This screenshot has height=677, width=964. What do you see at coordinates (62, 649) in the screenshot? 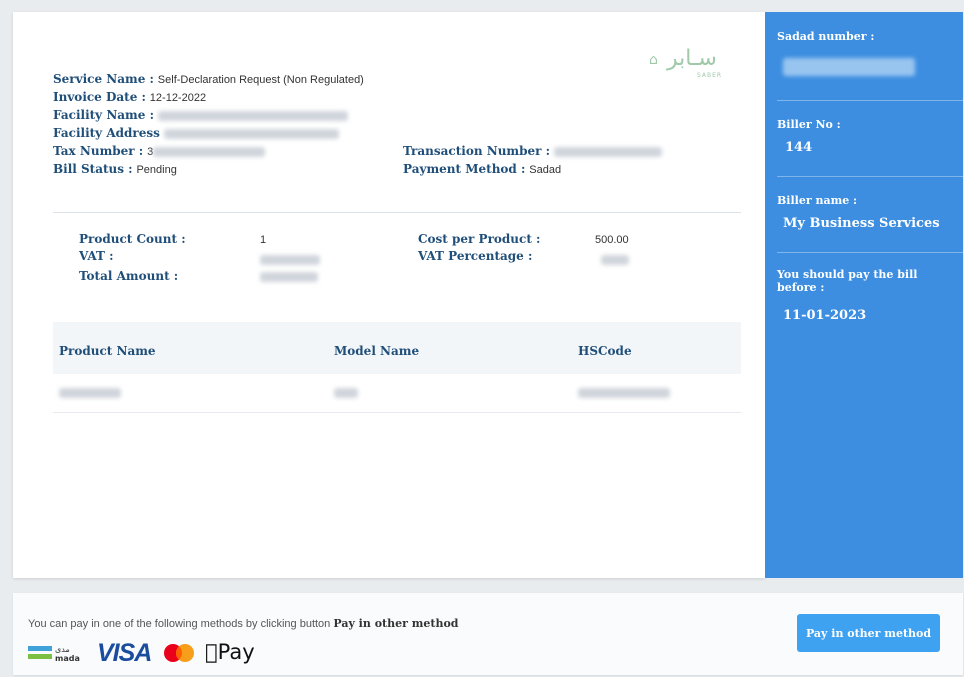
I see `mada-arabic: مدى` at bounding box center [62, 649].